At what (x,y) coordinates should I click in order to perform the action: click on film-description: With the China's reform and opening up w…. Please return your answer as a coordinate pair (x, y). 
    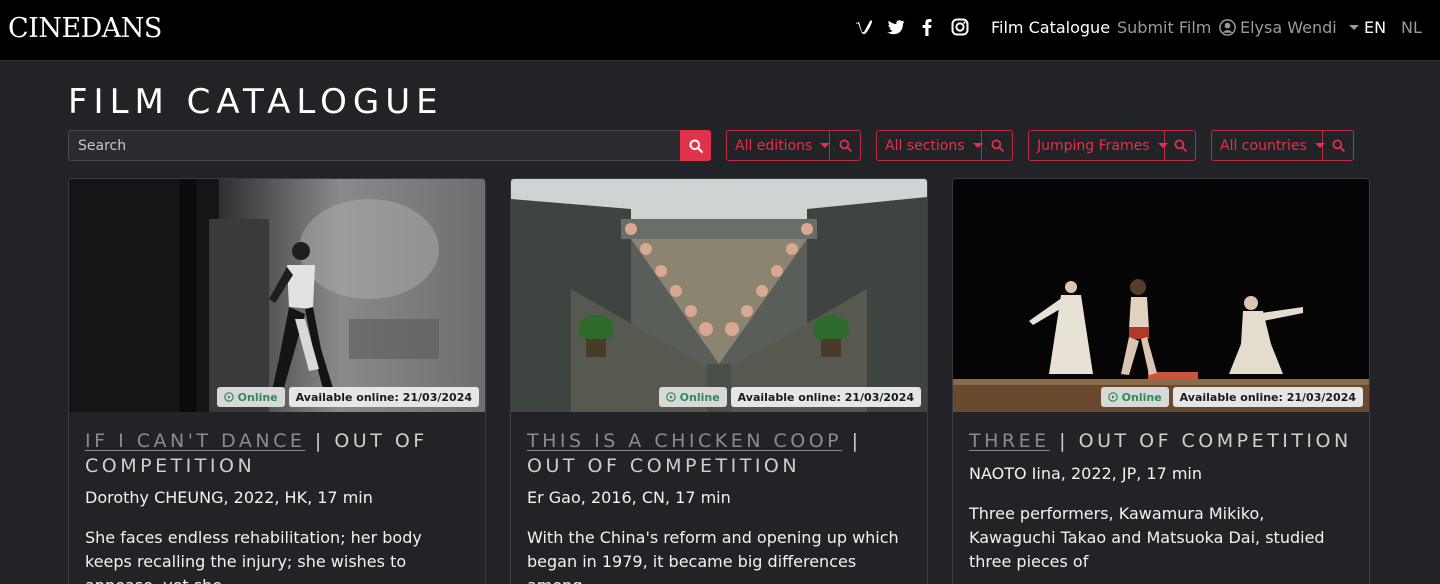
    Looking at the image, I should click on (713, 556).